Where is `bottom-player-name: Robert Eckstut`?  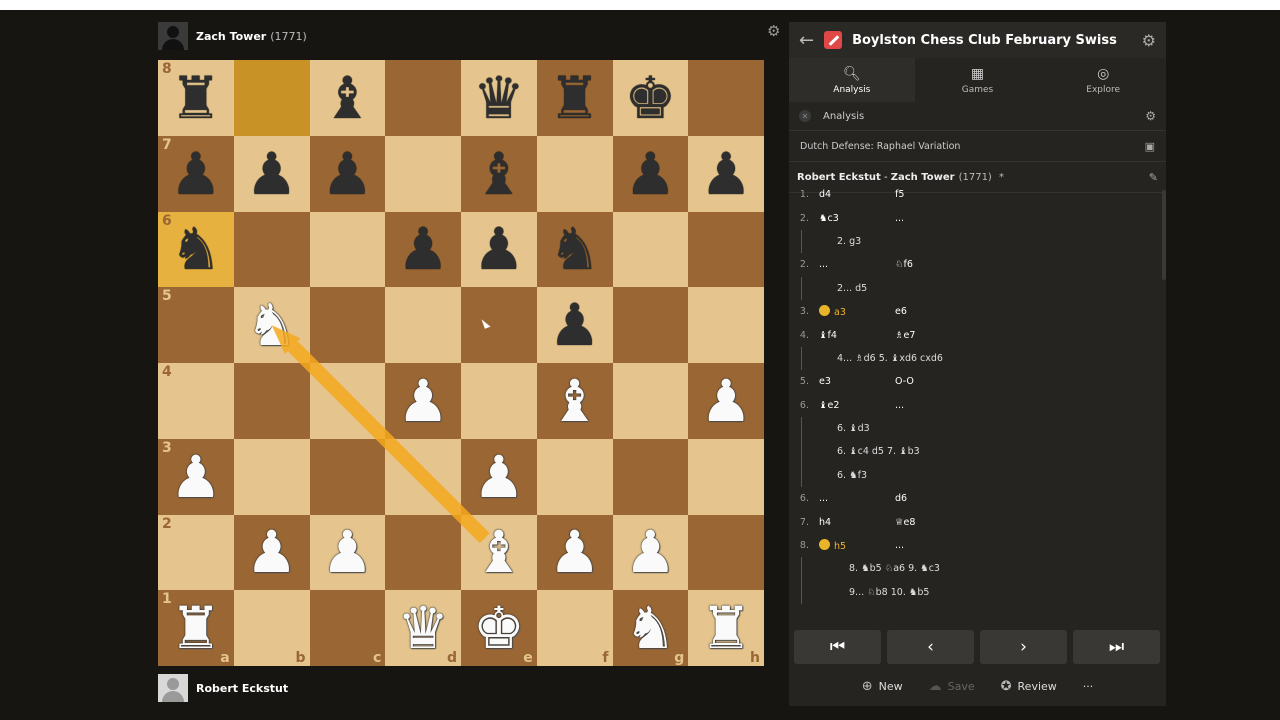 bottom-player-name: Robert Eckstut is located at coordinates (242, 688).